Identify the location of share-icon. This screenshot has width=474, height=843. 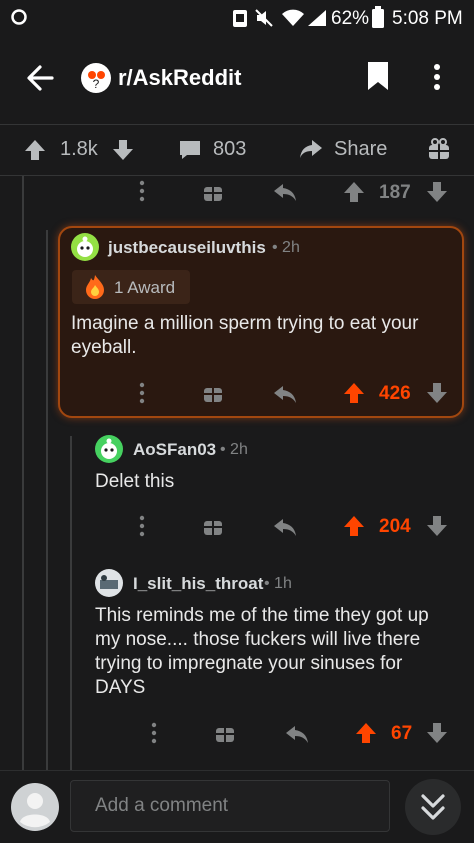
(311, 149).